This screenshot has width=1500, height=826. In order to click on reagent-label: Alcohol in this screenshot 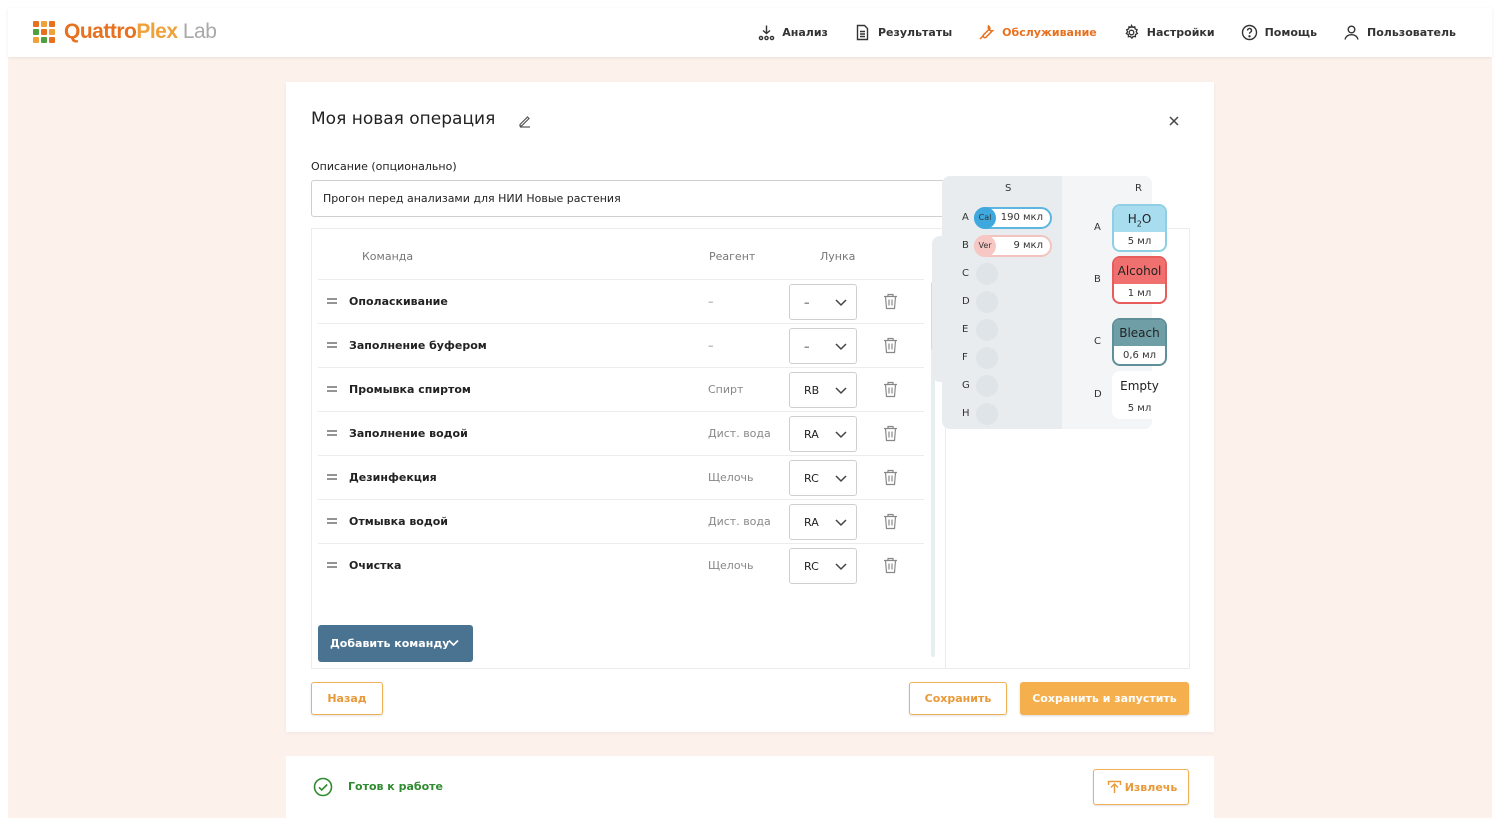, I will do `click(1139, 271)`.